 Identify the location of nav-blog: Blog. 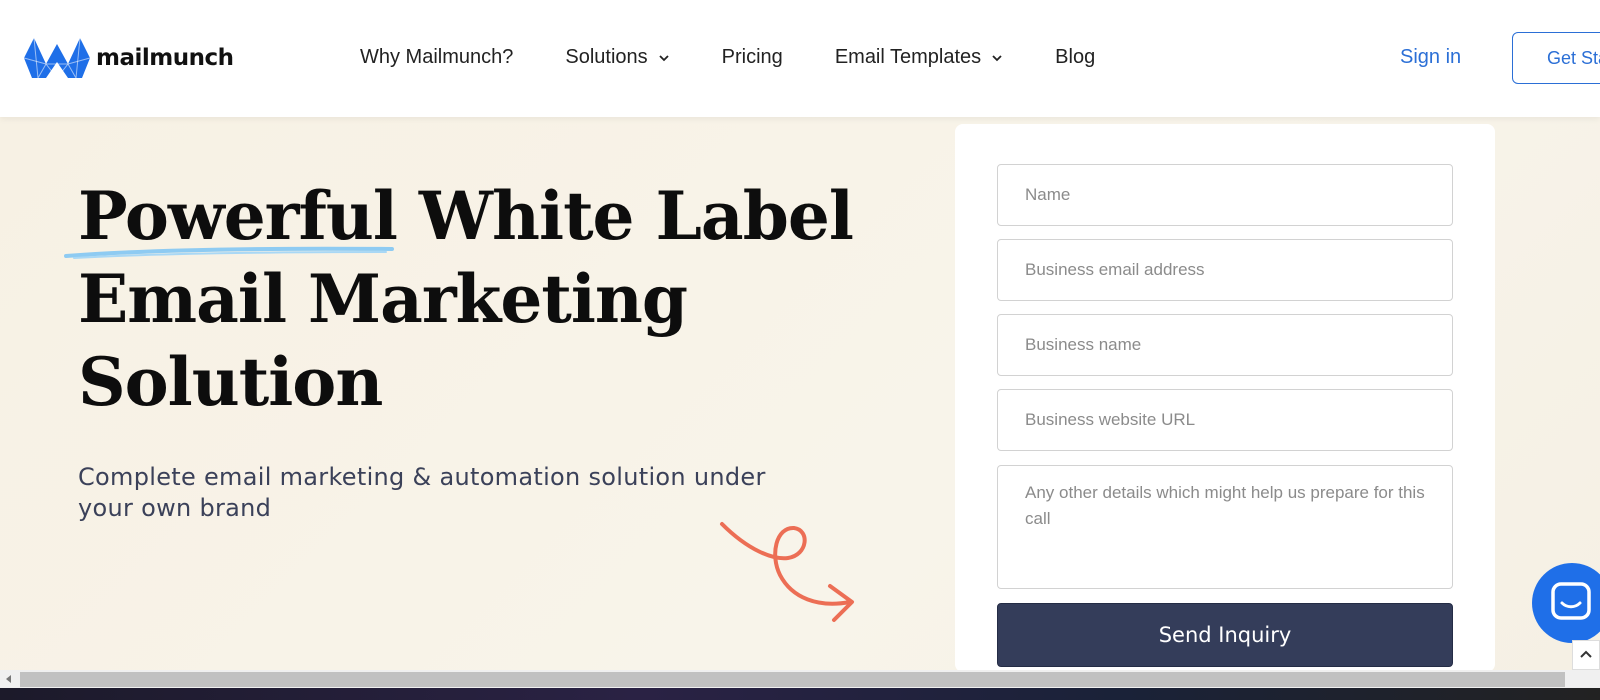
(1075, 57).